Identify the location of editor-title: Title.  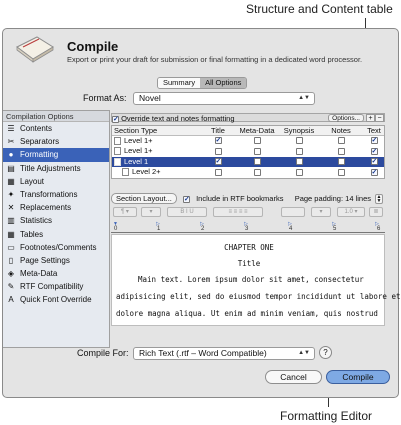
(249, 263).